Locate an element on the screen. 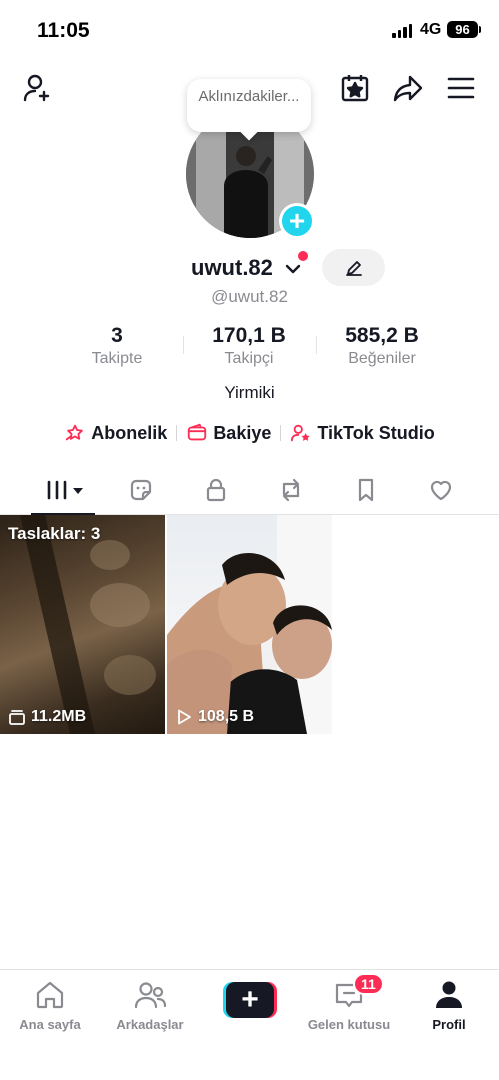  drafts-size: 11.2MB is located at coordinates (59, 716).